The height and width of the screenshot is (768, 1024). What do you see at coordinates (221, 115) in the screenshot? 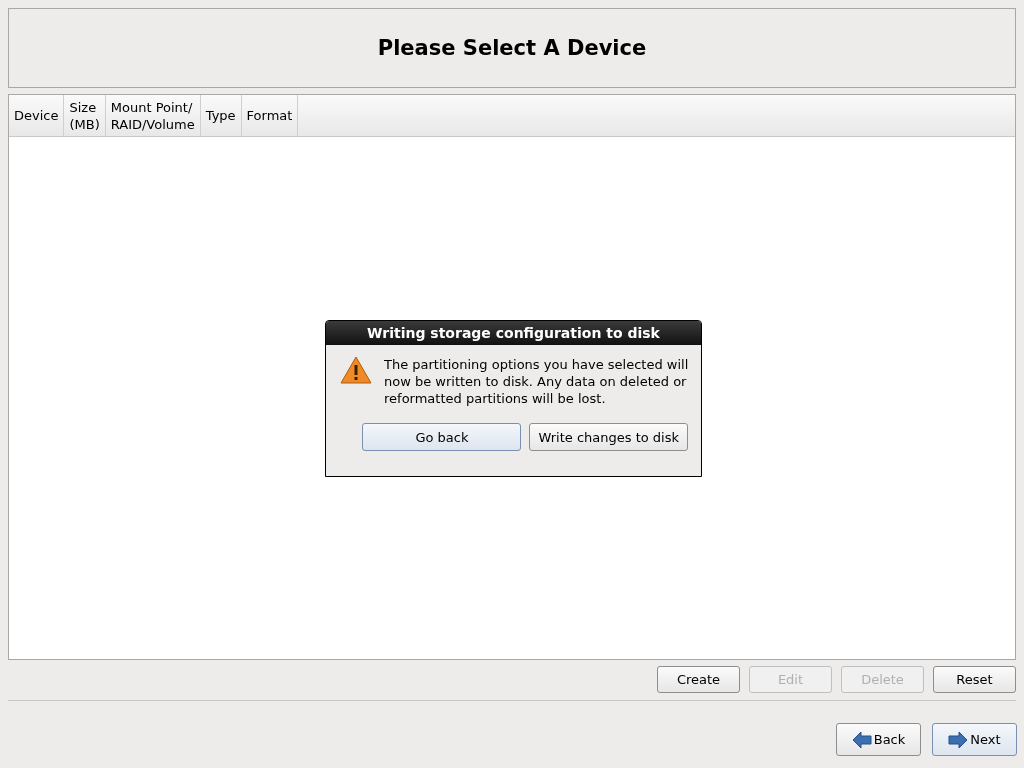
I see `column-header: Type` at bounding box center [221, 115].